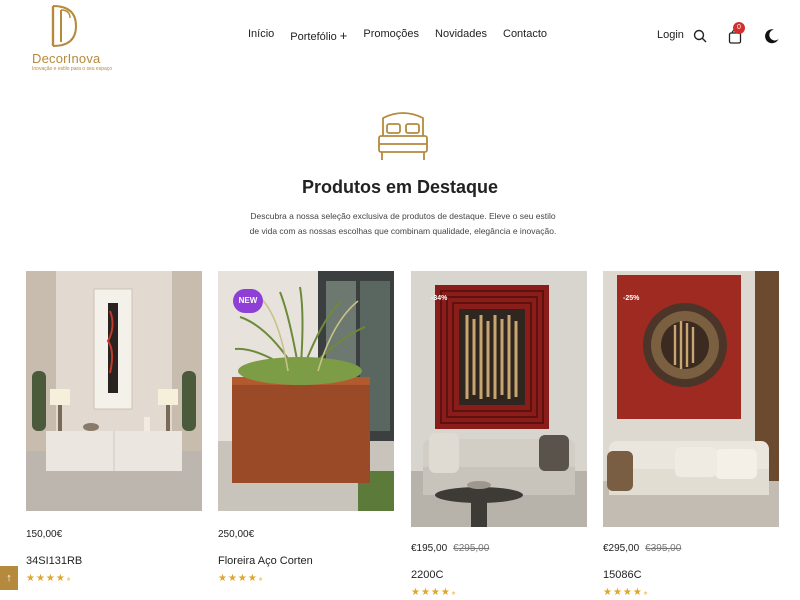  Describe the element at coordinates (66, 58) in the screenshot. I see `brand-name: DecorInova` at that location.